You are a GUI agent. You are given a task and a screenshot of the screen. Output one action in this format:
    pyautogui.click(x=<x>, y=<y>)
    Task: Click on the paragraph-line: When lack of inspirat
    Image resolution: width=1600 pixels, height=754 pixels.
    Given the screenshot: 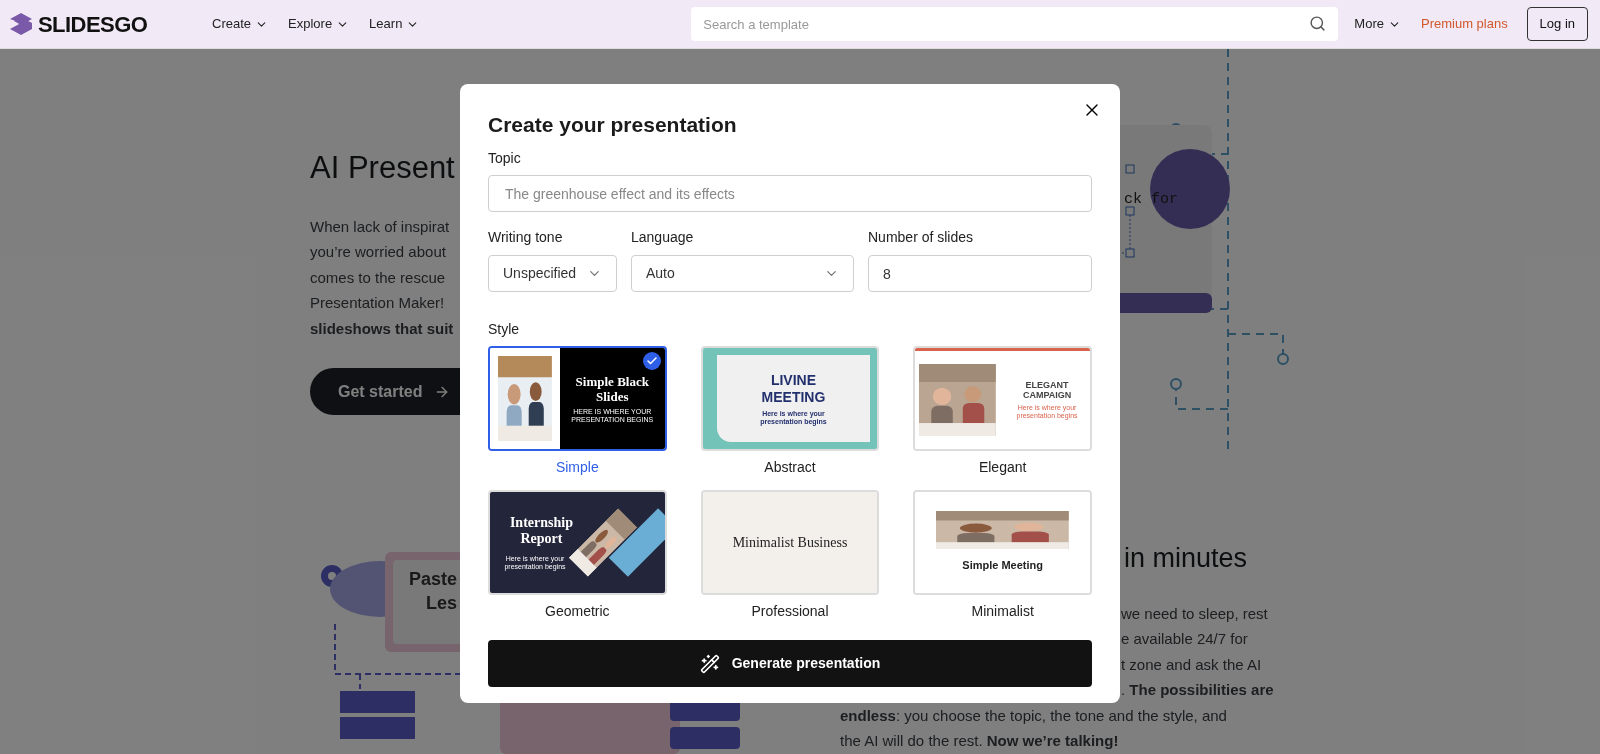 What is the action you would take?
    pyautogui.click(x=380, y=226)
    